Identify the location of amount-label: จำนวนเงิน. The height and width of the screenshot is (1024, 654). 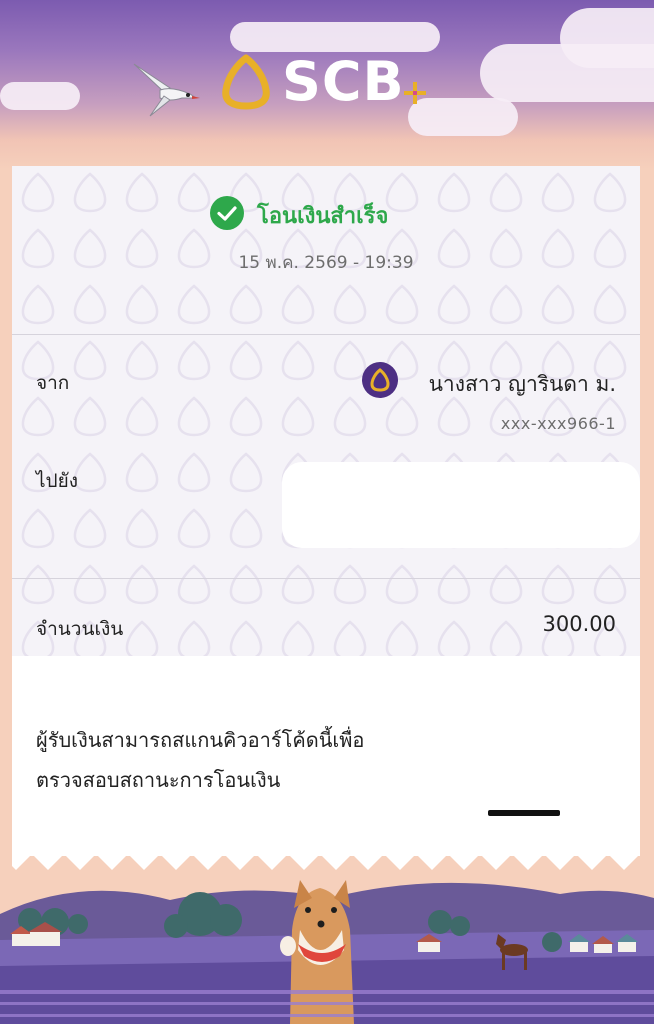
(80, 629).